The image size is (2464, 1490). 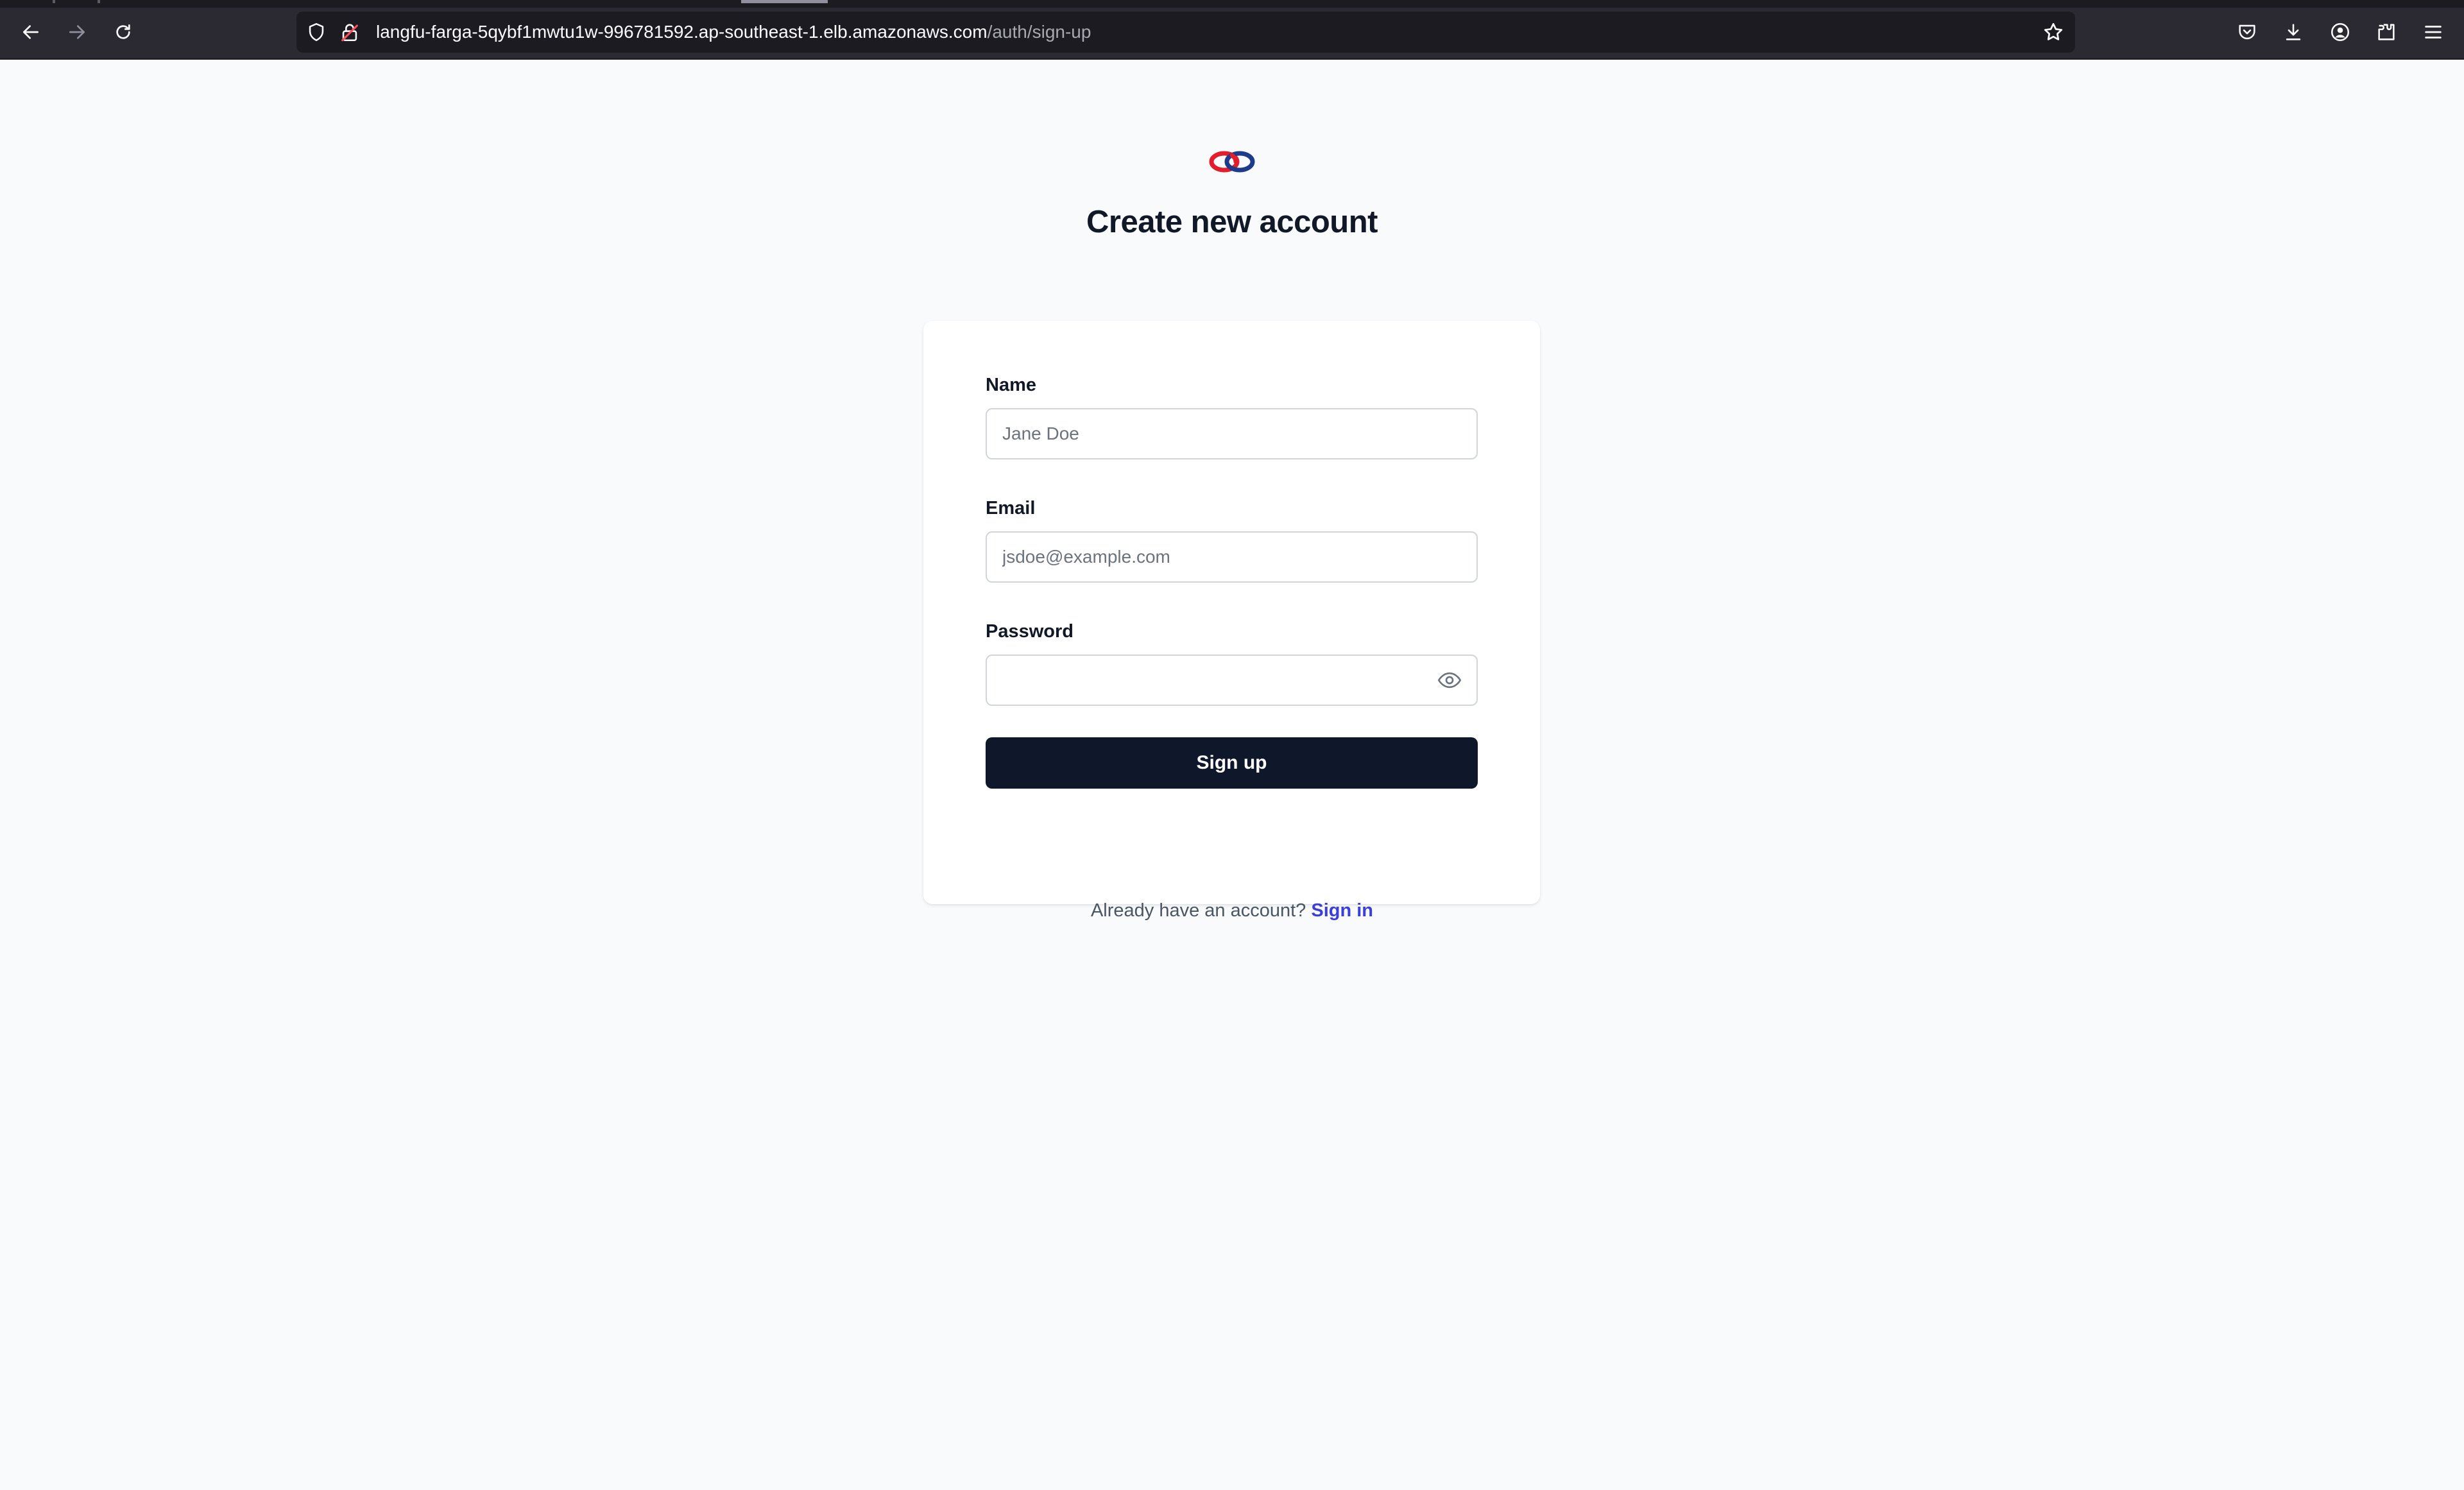 I want to click on eye-icon, so click(x=1449, y=680).